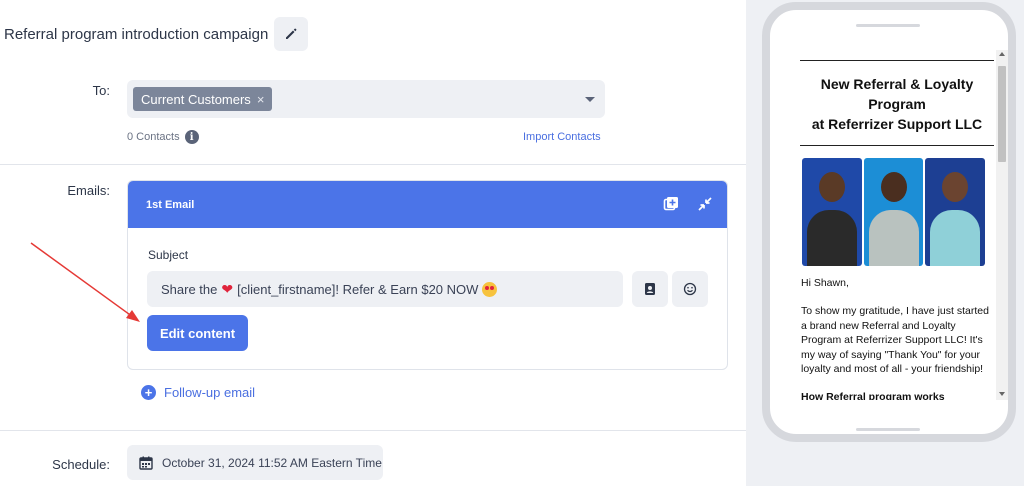  I want to click on preview-top-rule, so click(897, 60).